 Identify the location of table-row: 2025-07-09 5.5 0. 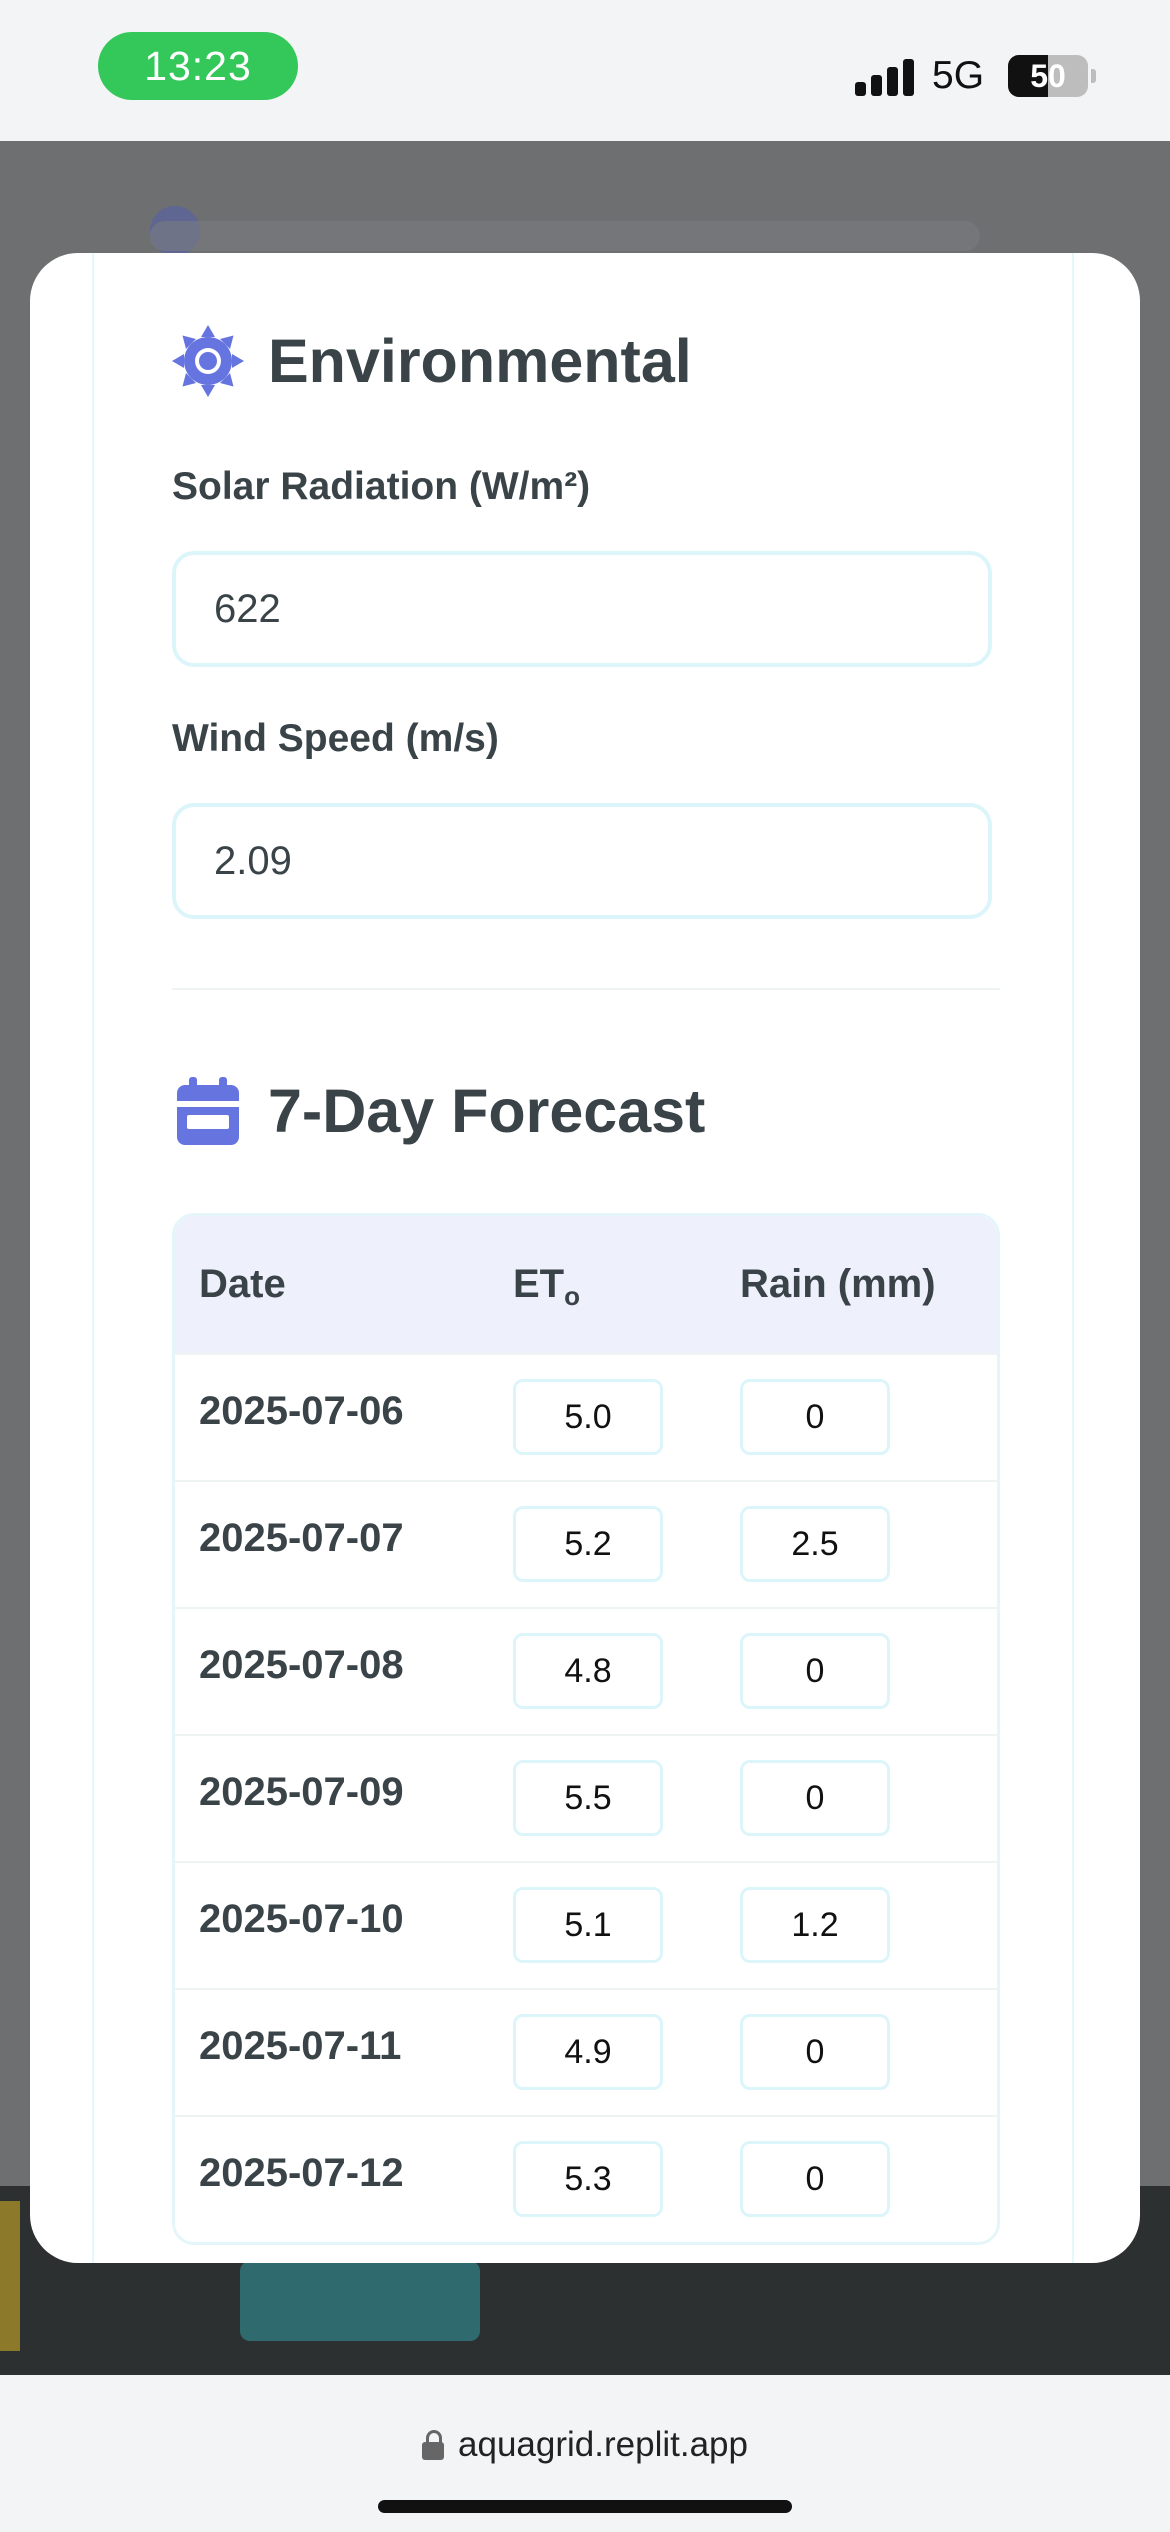
(586, 1797).